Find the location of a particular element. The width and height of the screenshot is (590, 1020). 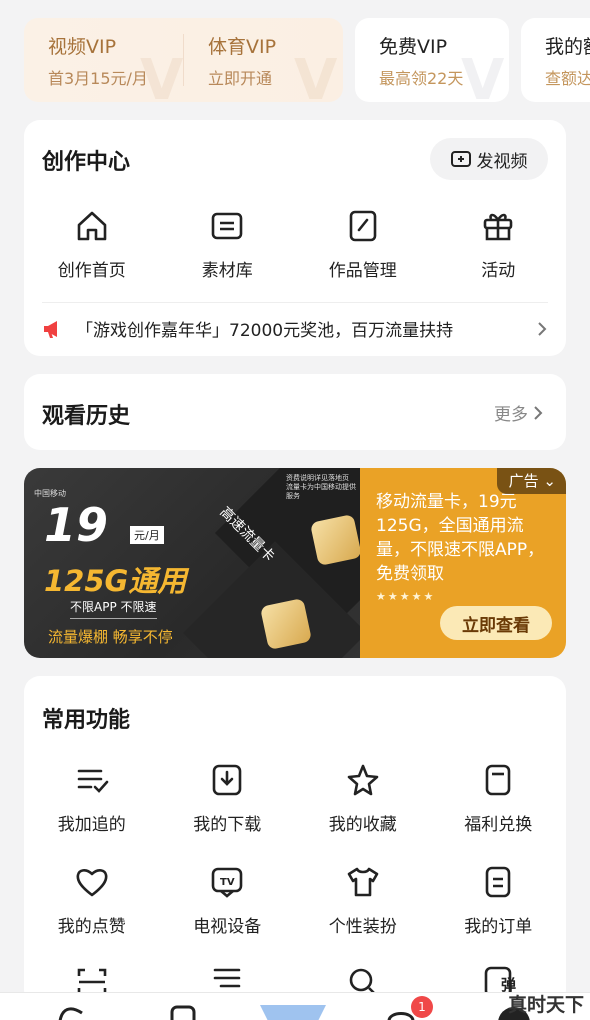

bottom-nav-bar is located at coordinates (295, 1006).